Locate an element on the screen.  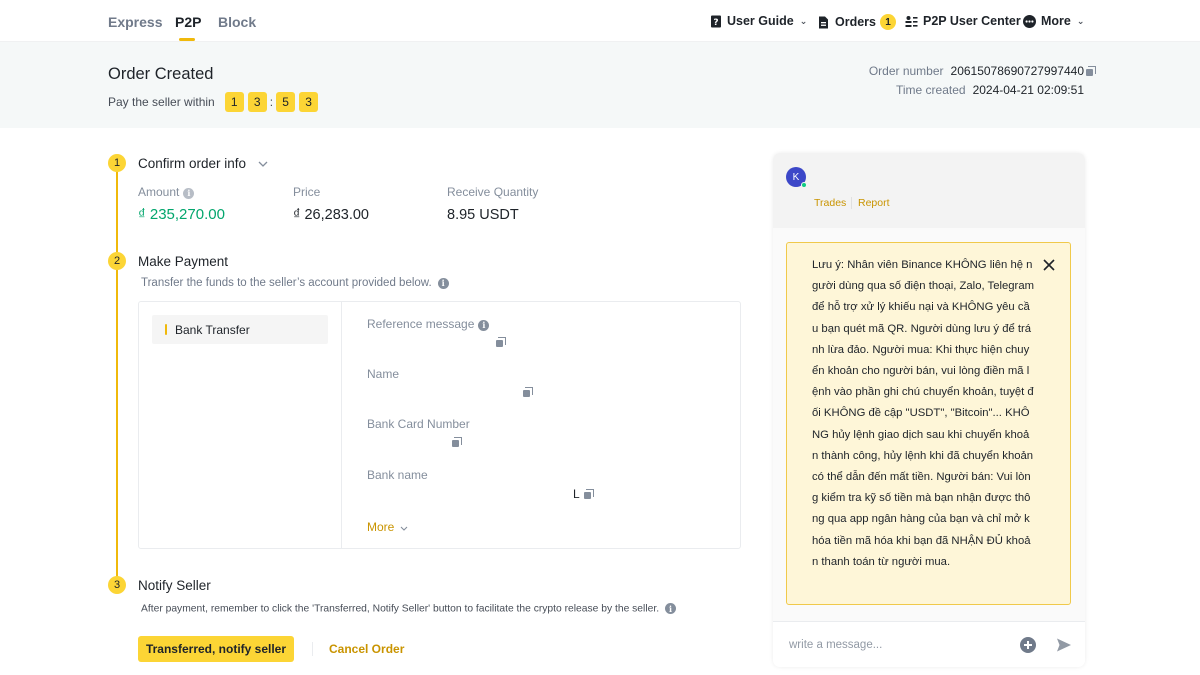
tab-express: Express is located at coordinates (135, 22).